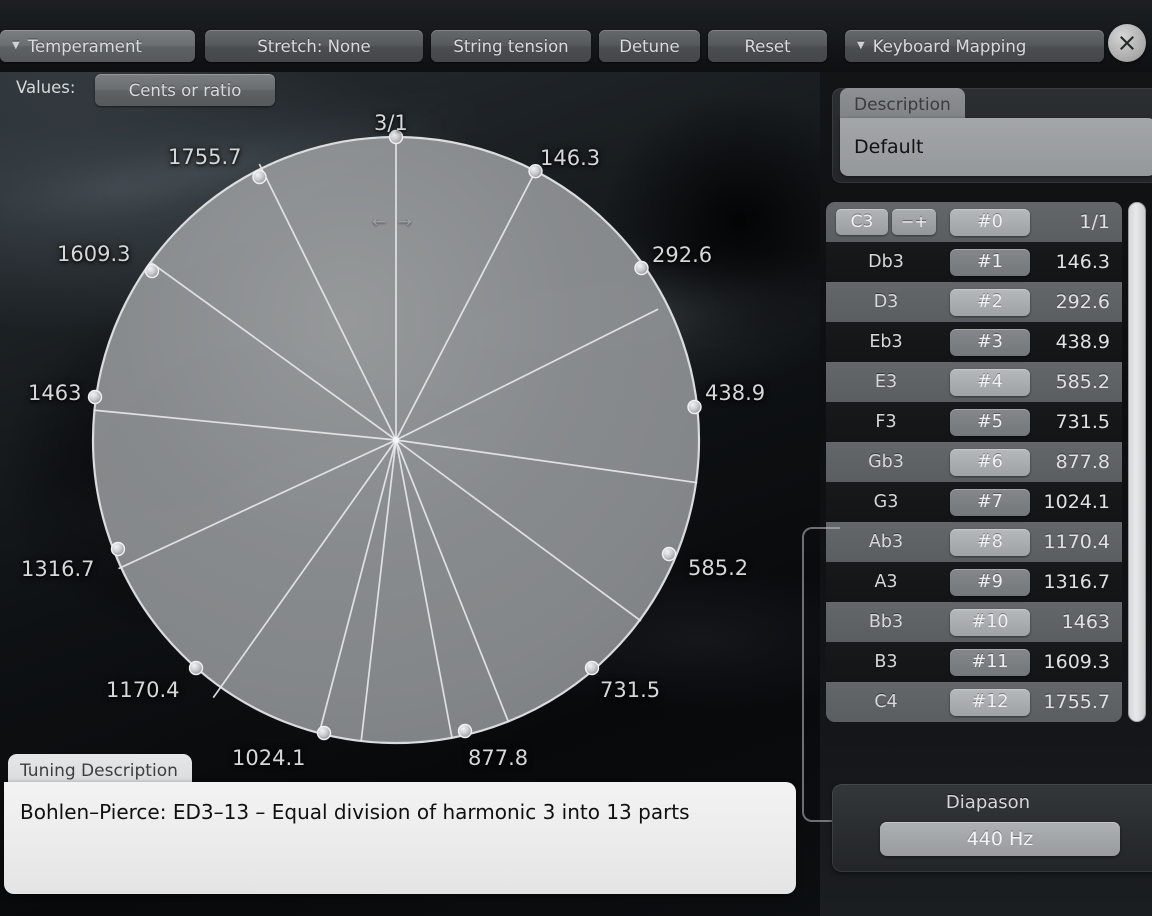 This screenshot has width=1152, height=916. I want to click on string-tension-label: String tension, so click(511, 46).